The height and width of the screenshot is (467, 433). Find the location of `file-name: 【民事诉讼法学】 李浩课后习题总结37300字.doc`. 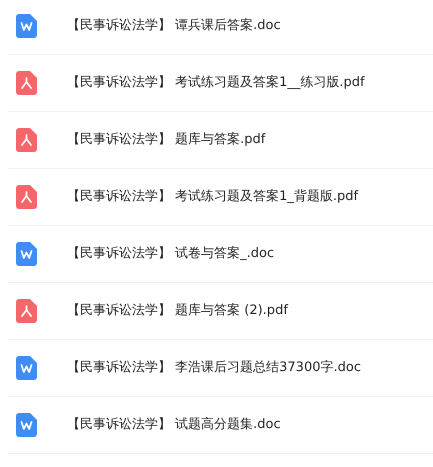

file-name: 【民事诉讼法学】 李浩课后习题总结37300字.doc is located at coordinates (214, 368).